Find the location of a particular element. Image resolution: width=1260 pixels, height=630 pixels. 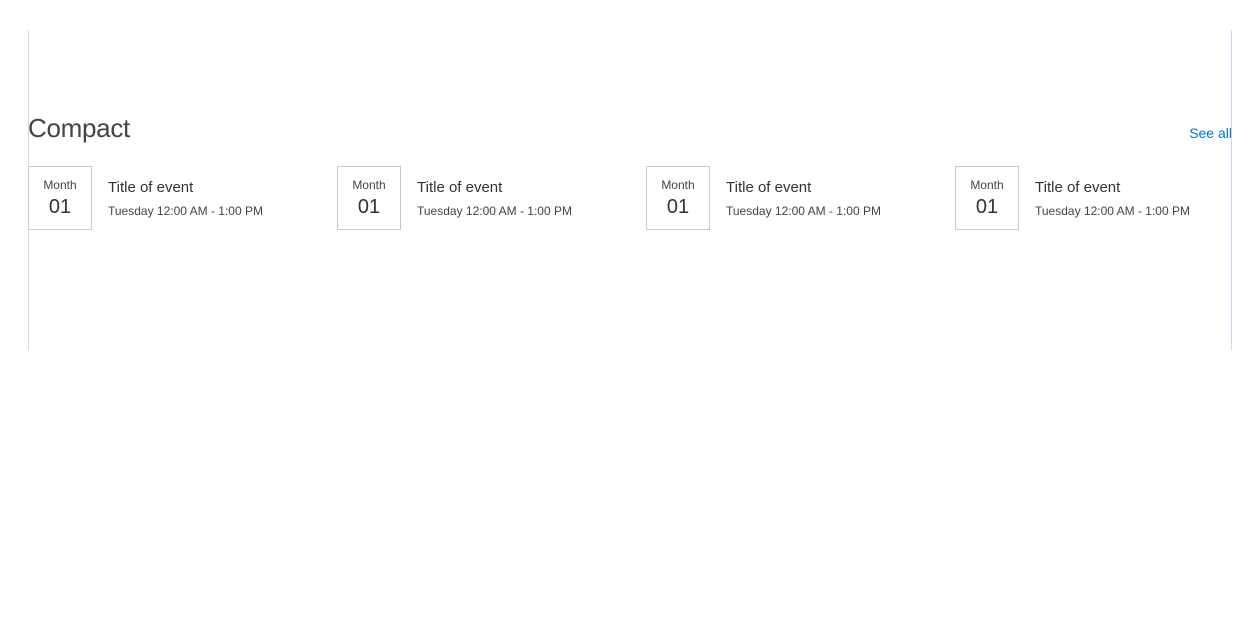

section-header: Compact See all is located at coordinates (630, 130).